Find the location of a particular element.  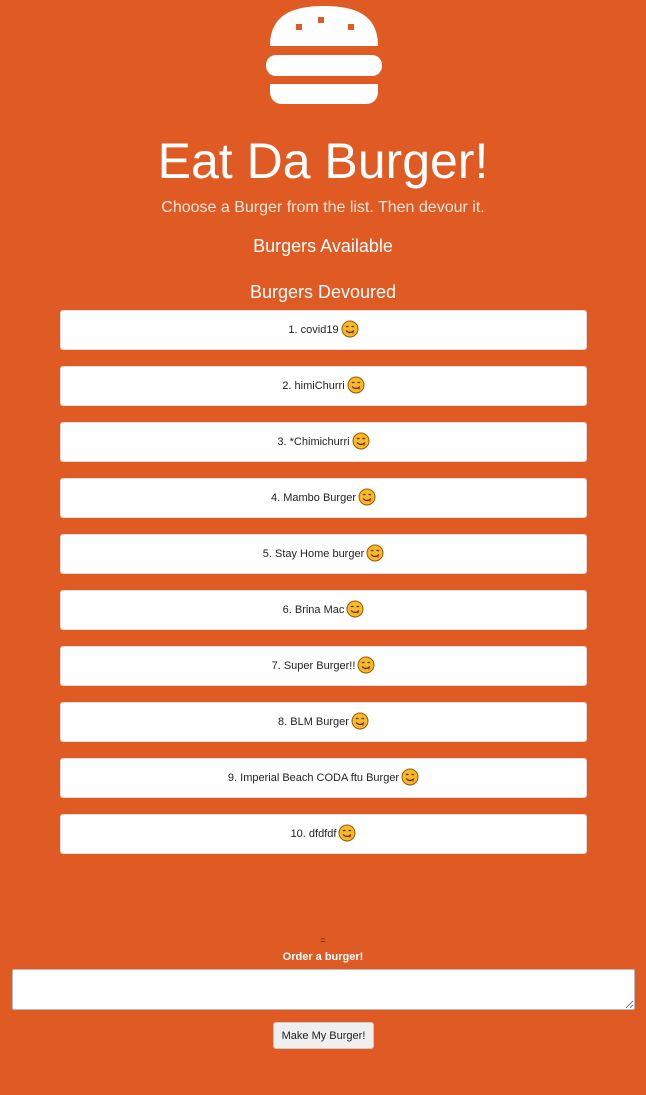

burger-name: 3. *Chimichurri is located at coordinates (313, 442).